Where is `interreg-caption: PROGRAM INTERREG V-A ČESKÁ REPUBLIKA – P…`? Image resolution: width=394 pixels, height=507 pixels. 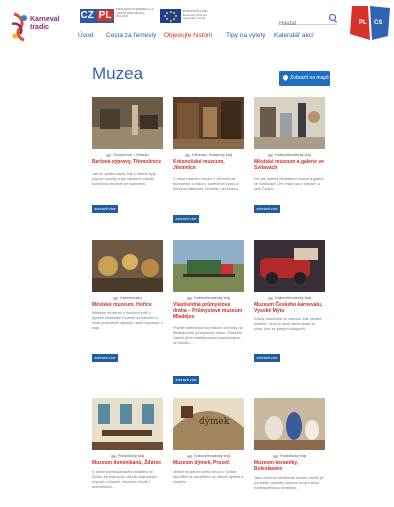 interreg-caption: PROGRAM INTERREG V-A ČESKÁ REPUBLIKA – P… is located at coordinates (135, 13).